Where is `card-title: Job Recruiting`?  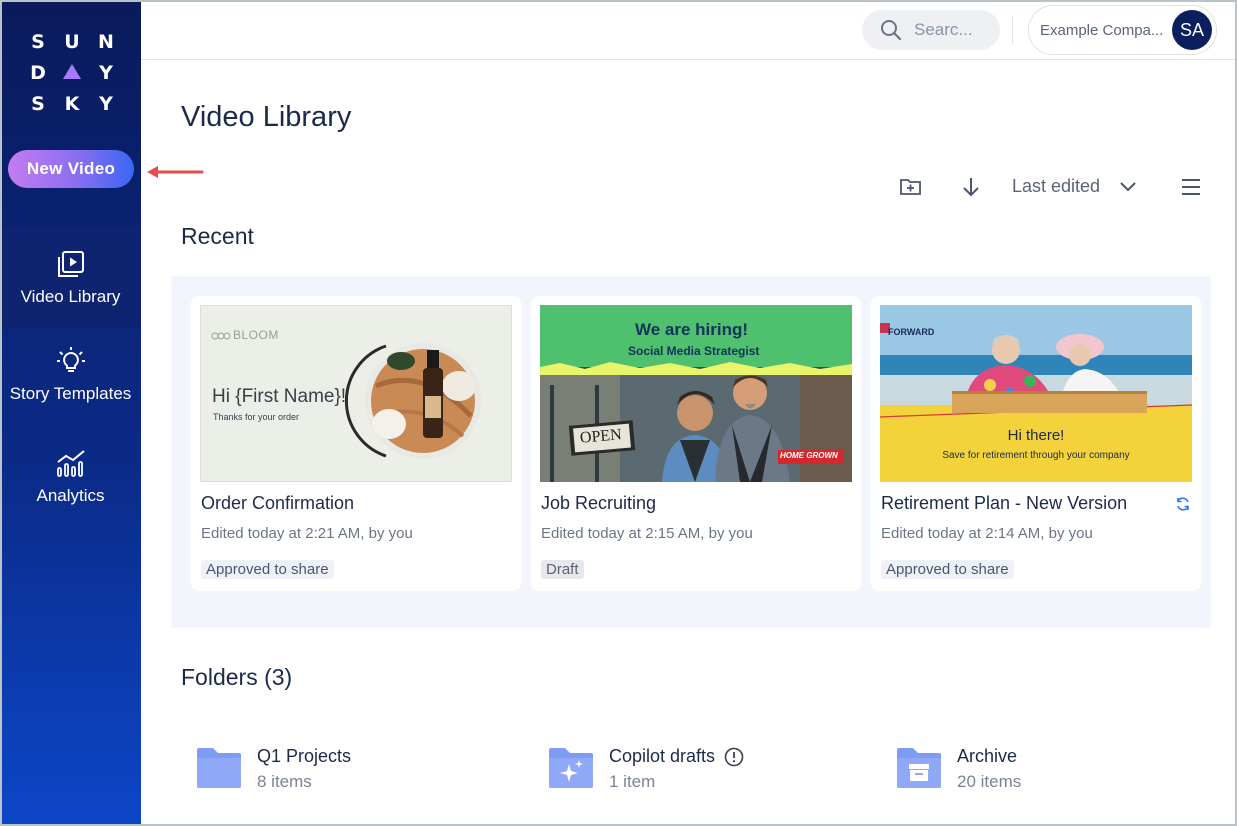 card-title: Job Recruiting is located at coordinates (598, 503).